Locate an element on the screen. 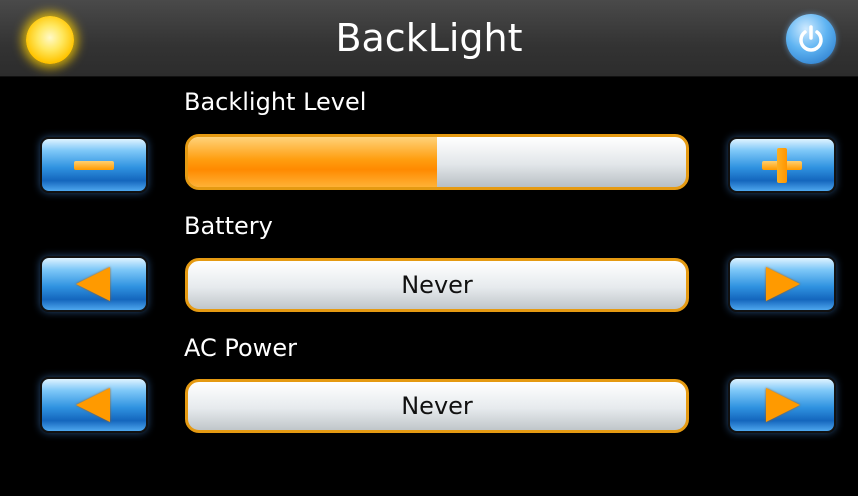 This screenshot has width=858, height=496. power-button is located at coordinates (811, 39).